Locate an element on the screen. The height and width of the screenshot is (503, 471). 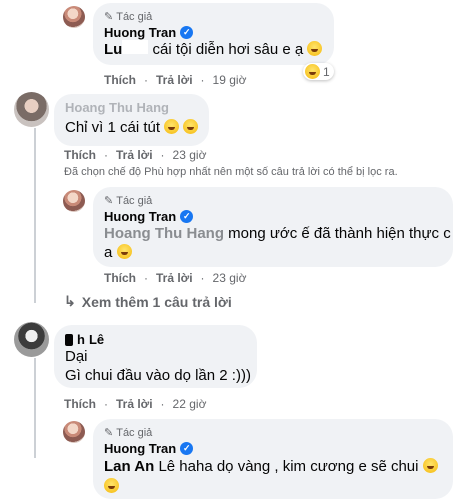
mention-link: Lu is located at coordinates (113, 49).